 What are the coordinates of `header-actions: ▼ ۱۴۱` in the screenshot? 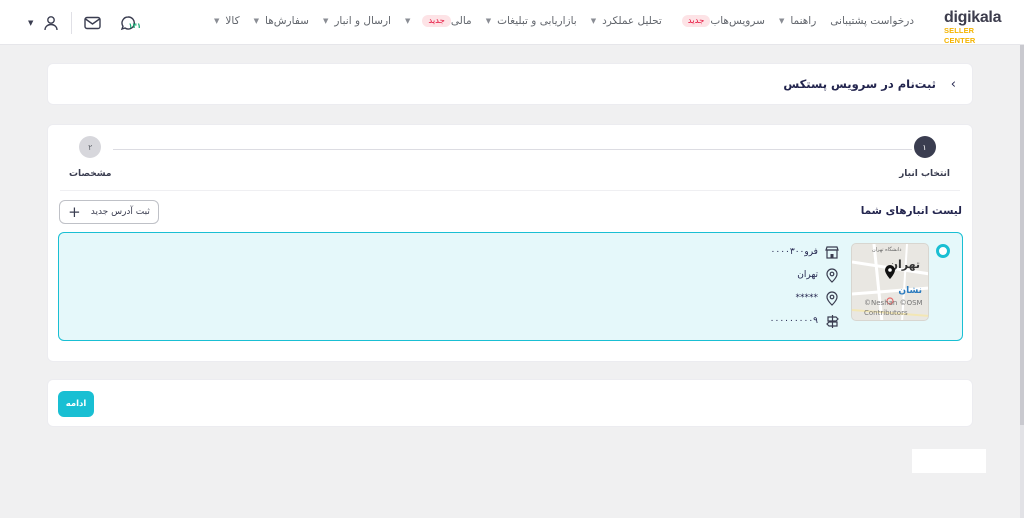 It's located at (85, 23).